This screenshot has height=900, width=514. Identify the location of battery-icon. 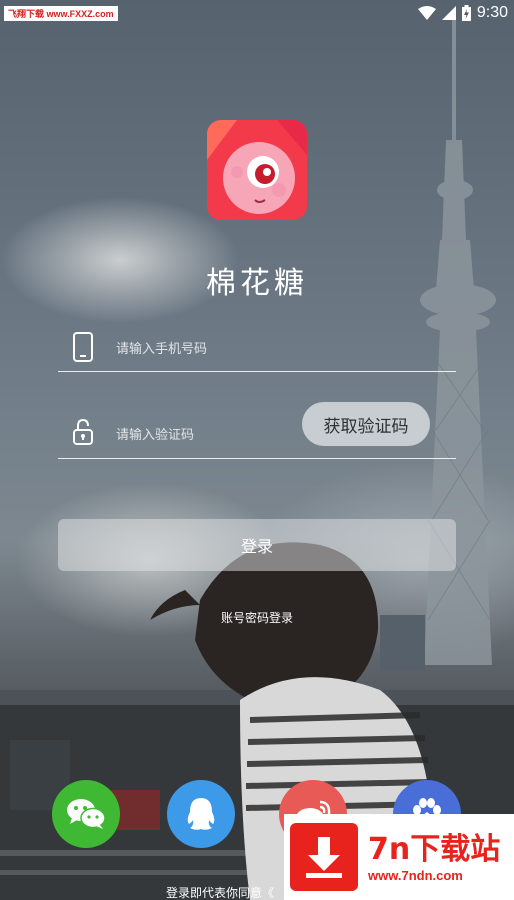
(466, 13).